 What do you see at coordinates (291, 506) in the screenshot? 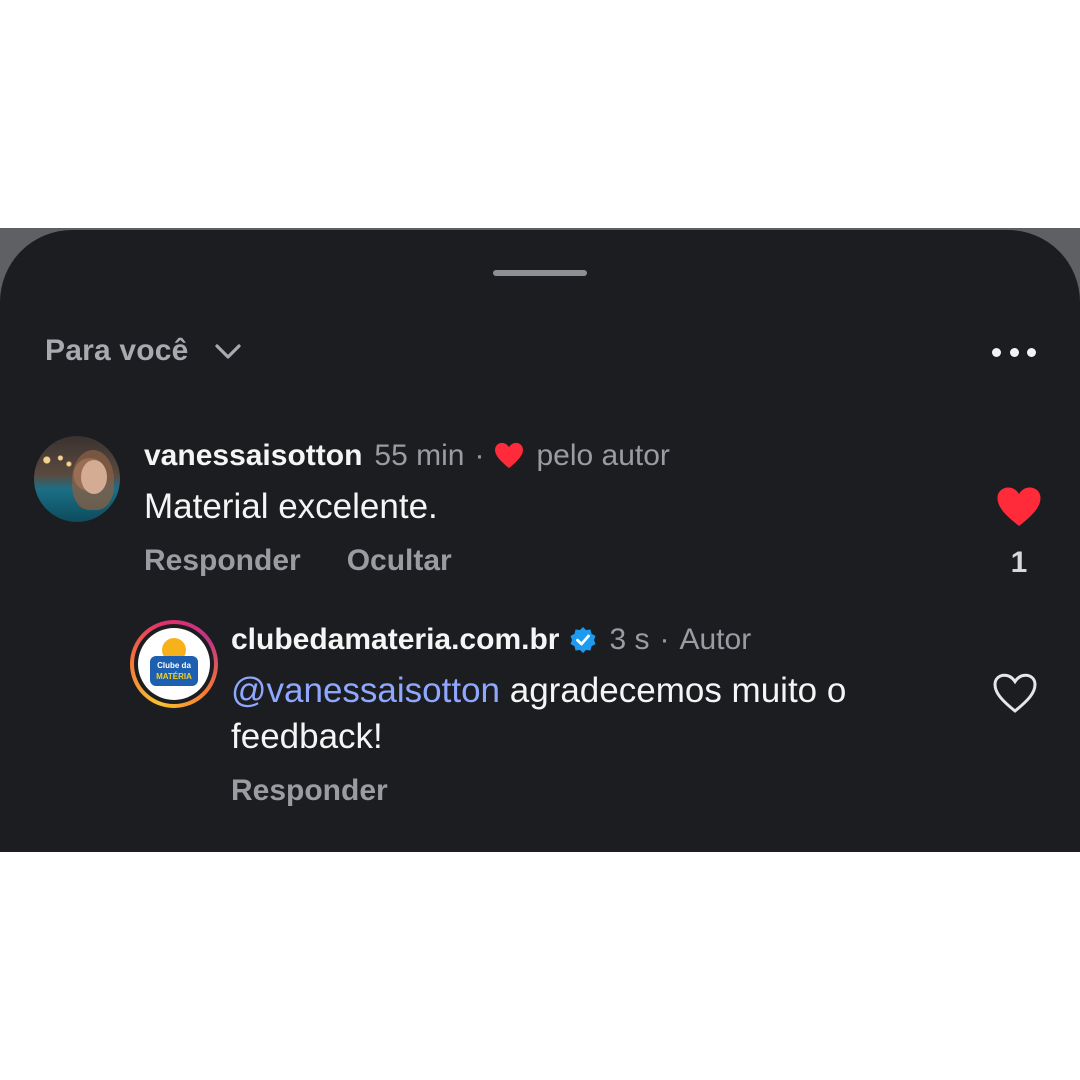
I see `comment-text: Material excelente.` at bounding box center [291, 506].